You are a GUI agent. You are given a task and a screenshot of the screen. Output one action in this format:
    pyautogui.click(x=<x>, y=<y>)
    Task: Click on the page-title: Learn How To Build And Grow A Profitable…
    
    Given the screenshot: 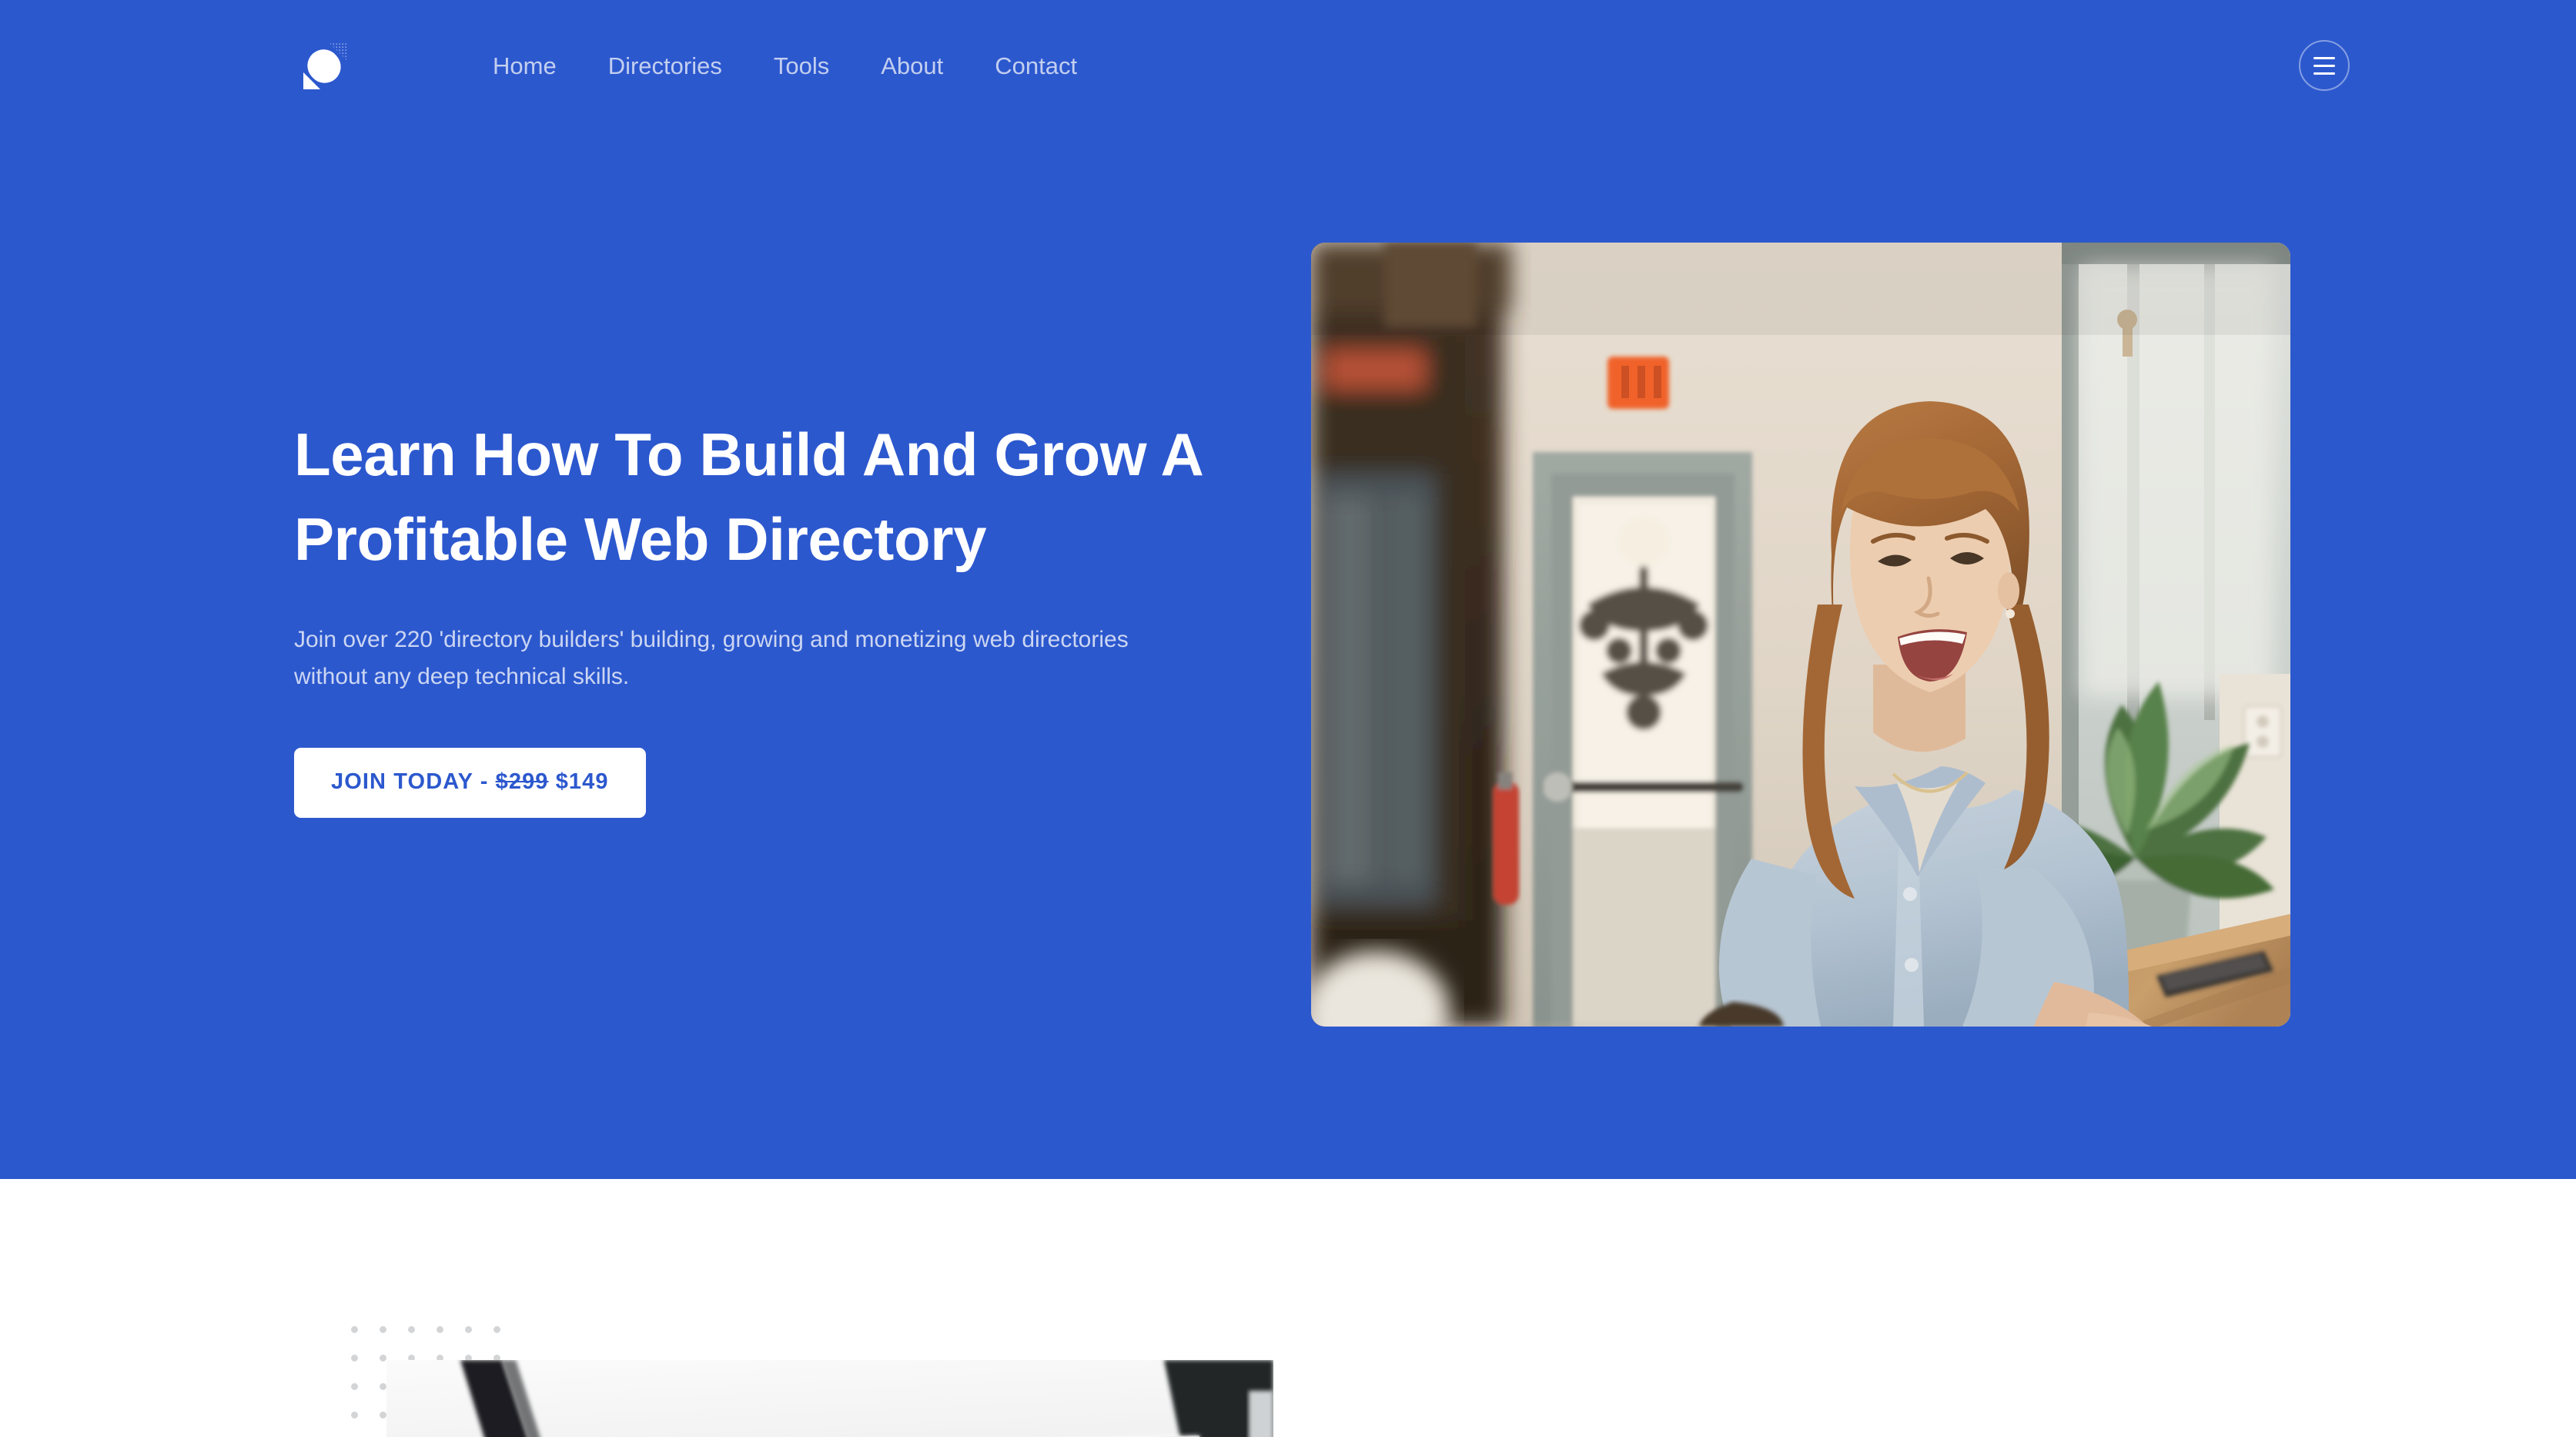 What is the action you would take?
    pyautogui.click(x=748, y=496)
    